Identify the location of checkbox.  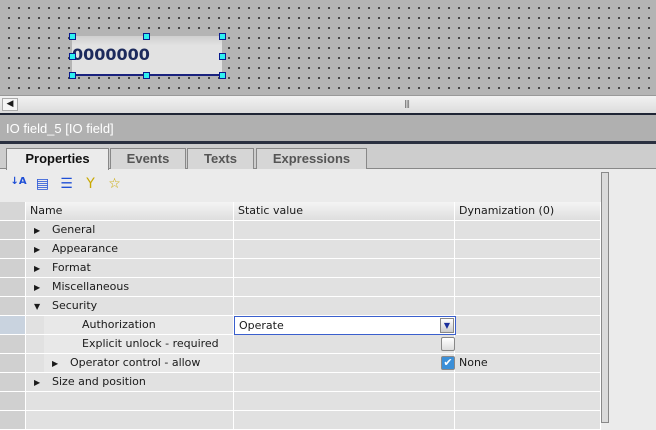
(448, 344).